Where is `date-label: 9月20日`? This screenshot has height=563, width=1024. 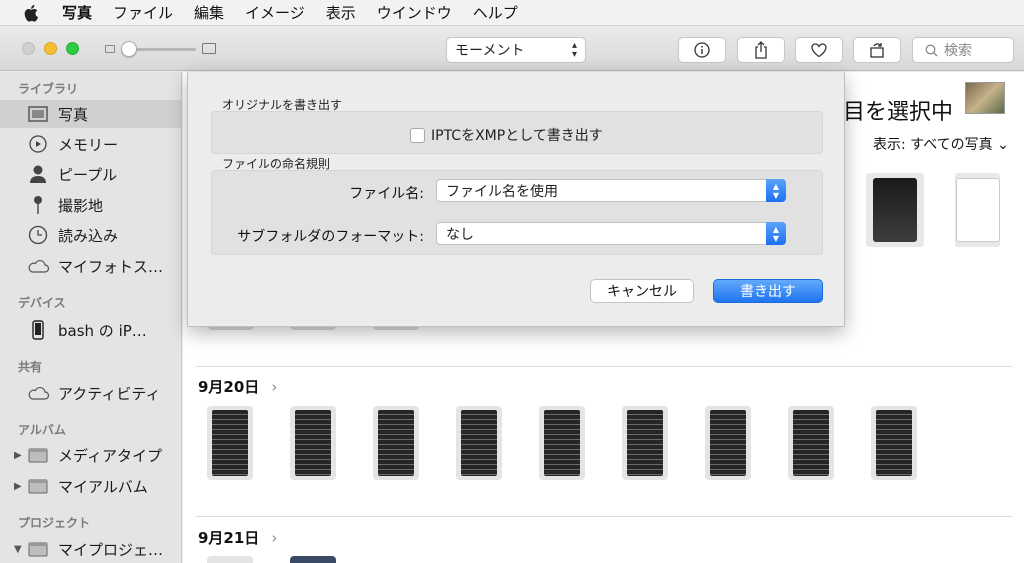
date-label: 9月20日 is located at coordinates (229, 387).